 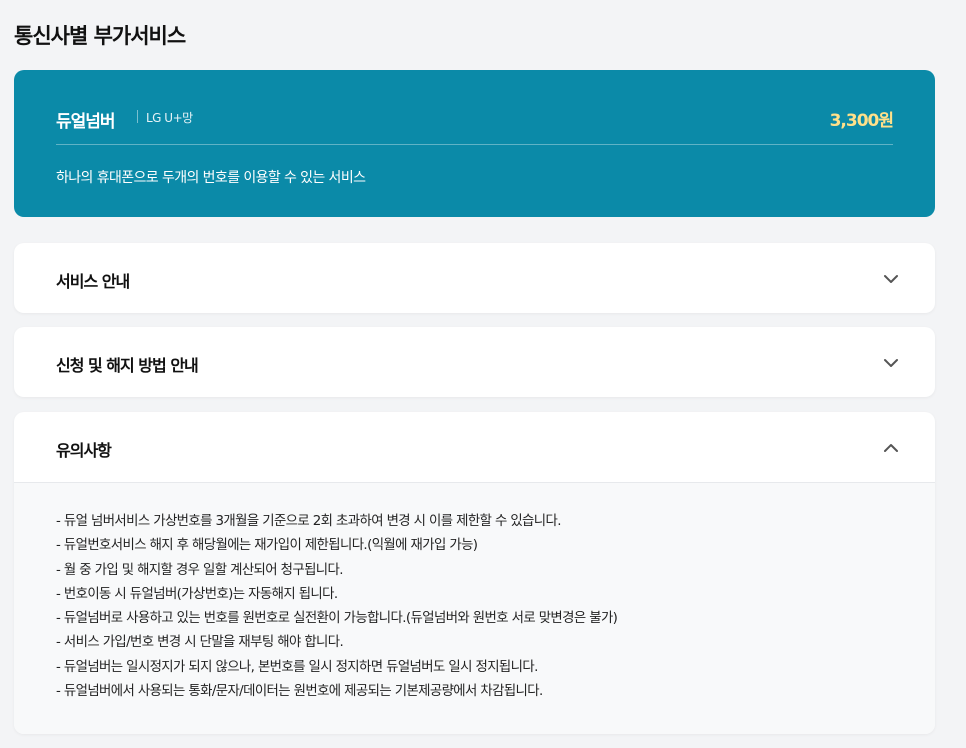 What do you see at coordinates (169, 118) in the screenshot?
I see `carrier-label: LG U+망` at bounding box center [169, 118].